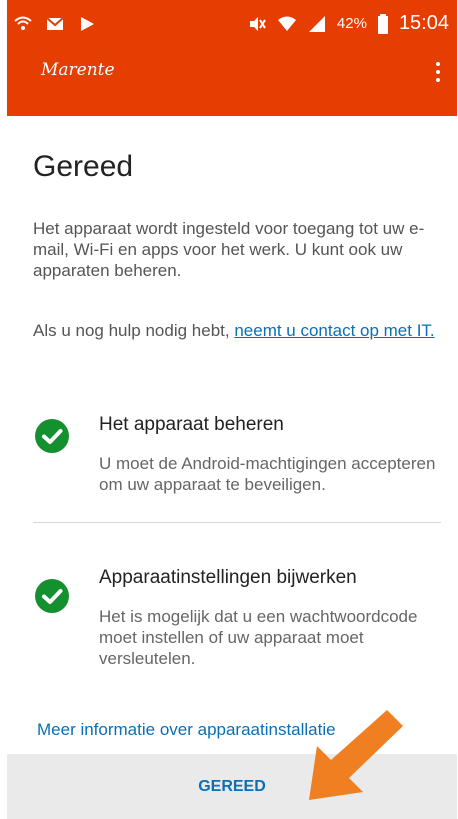  I want to click on more-vert-icon, so click(438, 75).